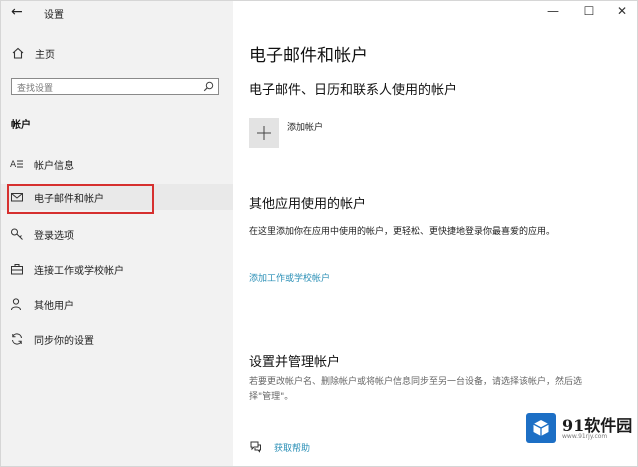  I want to click on sidebar-item-work-school: 连接工作或学校帐户, so click(117, 269).